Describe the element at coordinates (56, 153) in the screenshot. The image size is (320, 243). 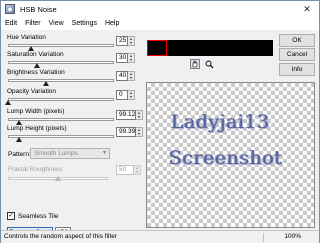
I see `pattern-value: Smooth Lumps` at that location.